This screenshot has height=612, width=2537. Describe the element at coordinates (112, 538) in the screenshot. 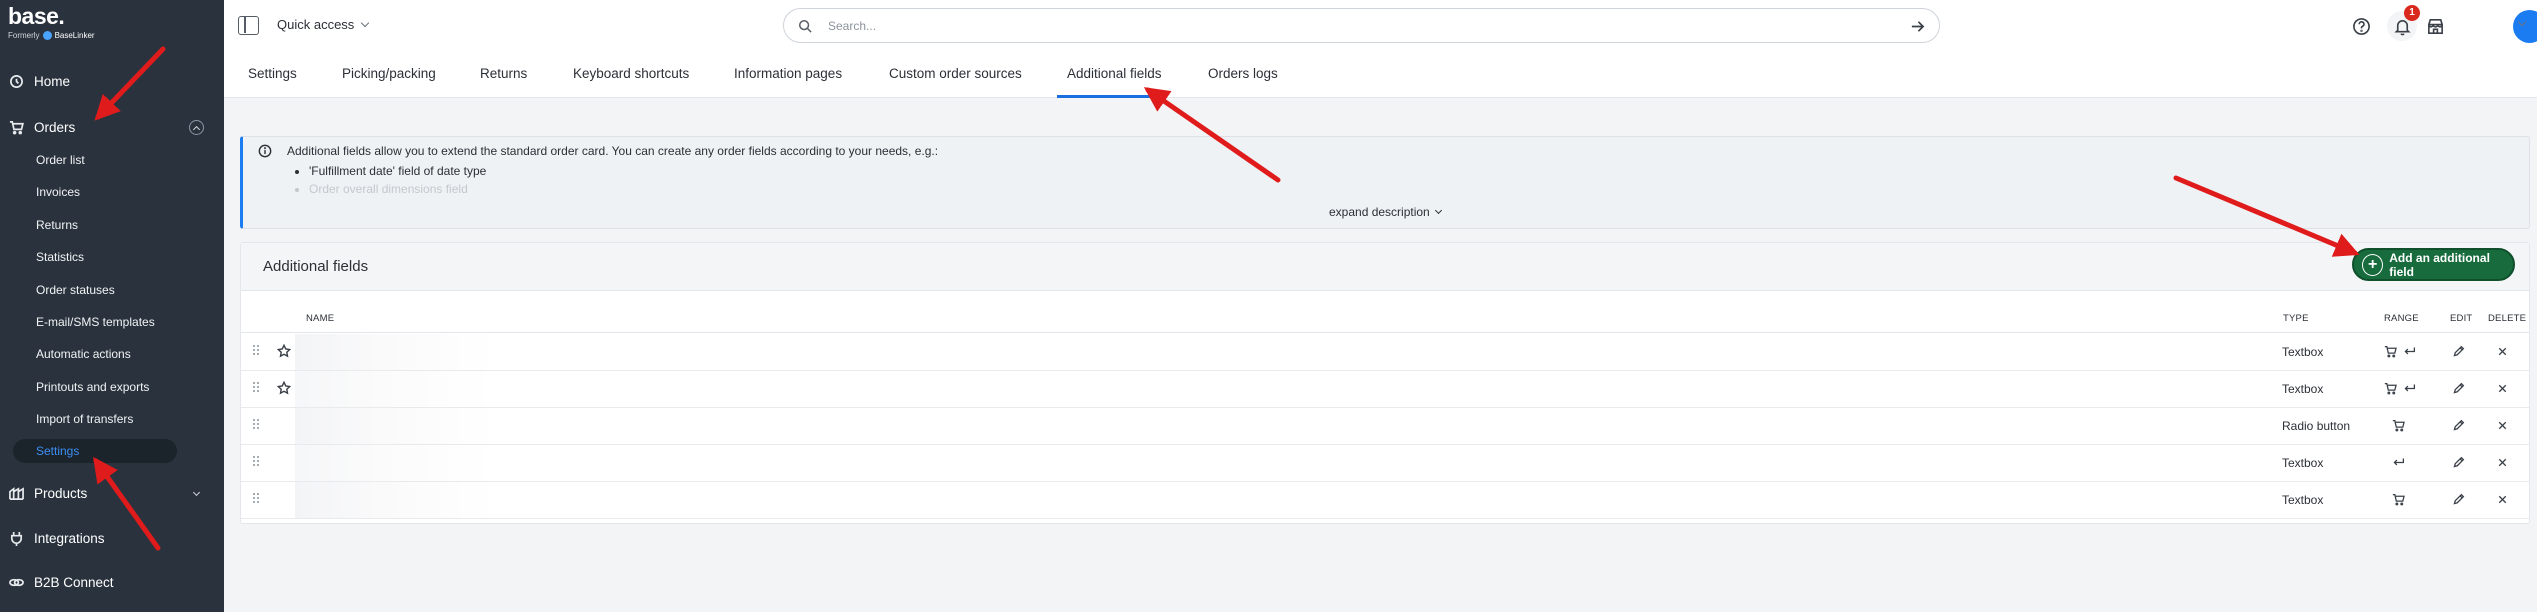

I see `sidebar-item-integrations: Integrations` at that location.